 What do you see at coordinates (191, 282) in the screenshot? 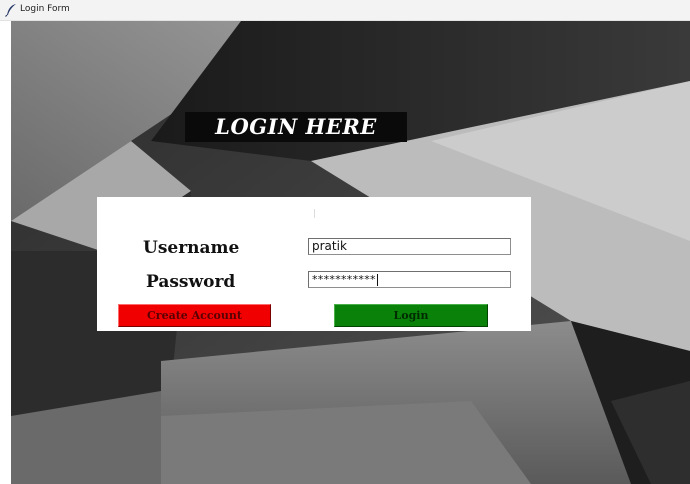
I see `password-label: Password` at bounding box center [191, 282].